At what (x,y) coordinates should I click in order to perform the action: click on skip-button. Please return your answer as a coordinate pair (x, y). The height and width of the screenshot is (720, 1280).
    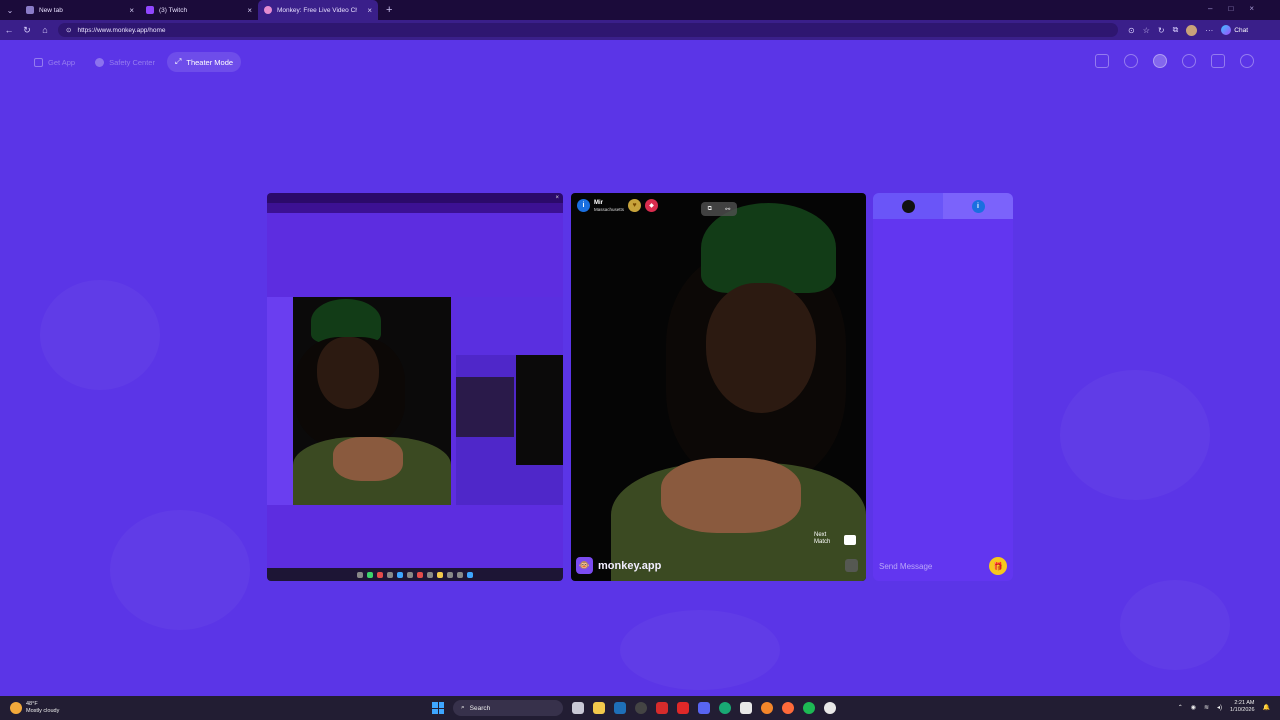
    Looking at the image, I should click on (851, 565).